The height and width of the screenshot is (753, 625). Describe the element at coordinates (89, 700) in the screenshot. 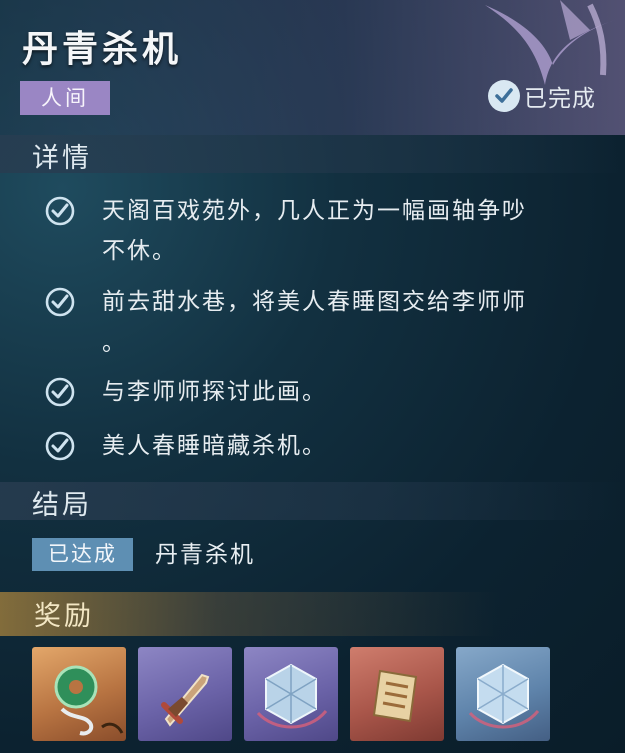

I see `jade-pendant-icon` at that location.